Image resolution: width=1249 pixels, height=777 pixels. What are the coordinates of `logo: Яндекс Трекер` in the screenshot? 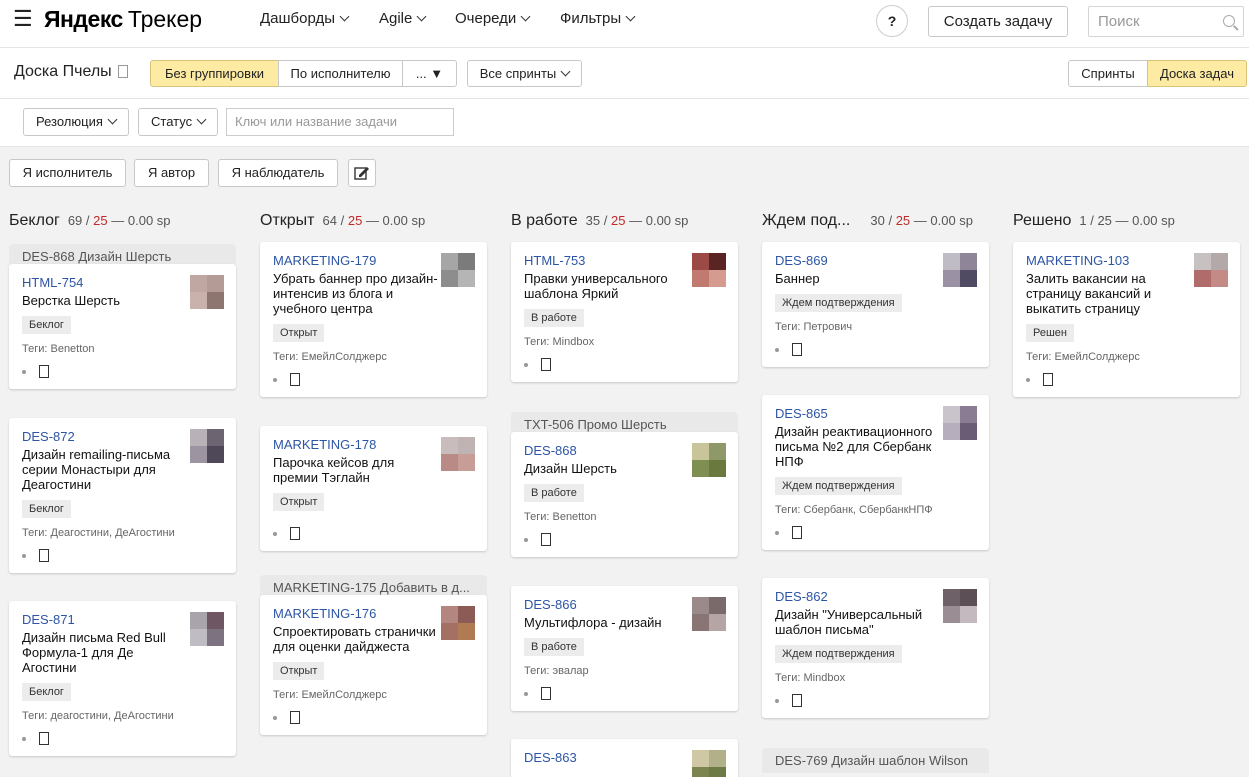 It's located at (123, 19).